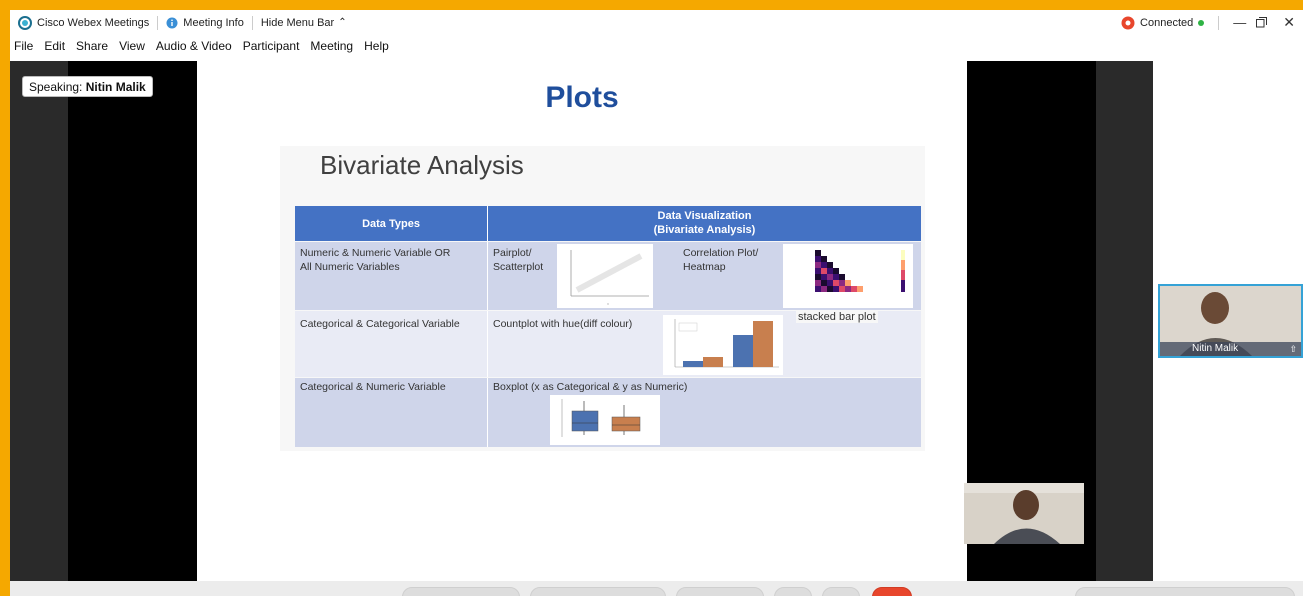 This screenshot has height=596, width=1303. I want to click on app-title: Cisco Webex Meetings, so click(83, 22).